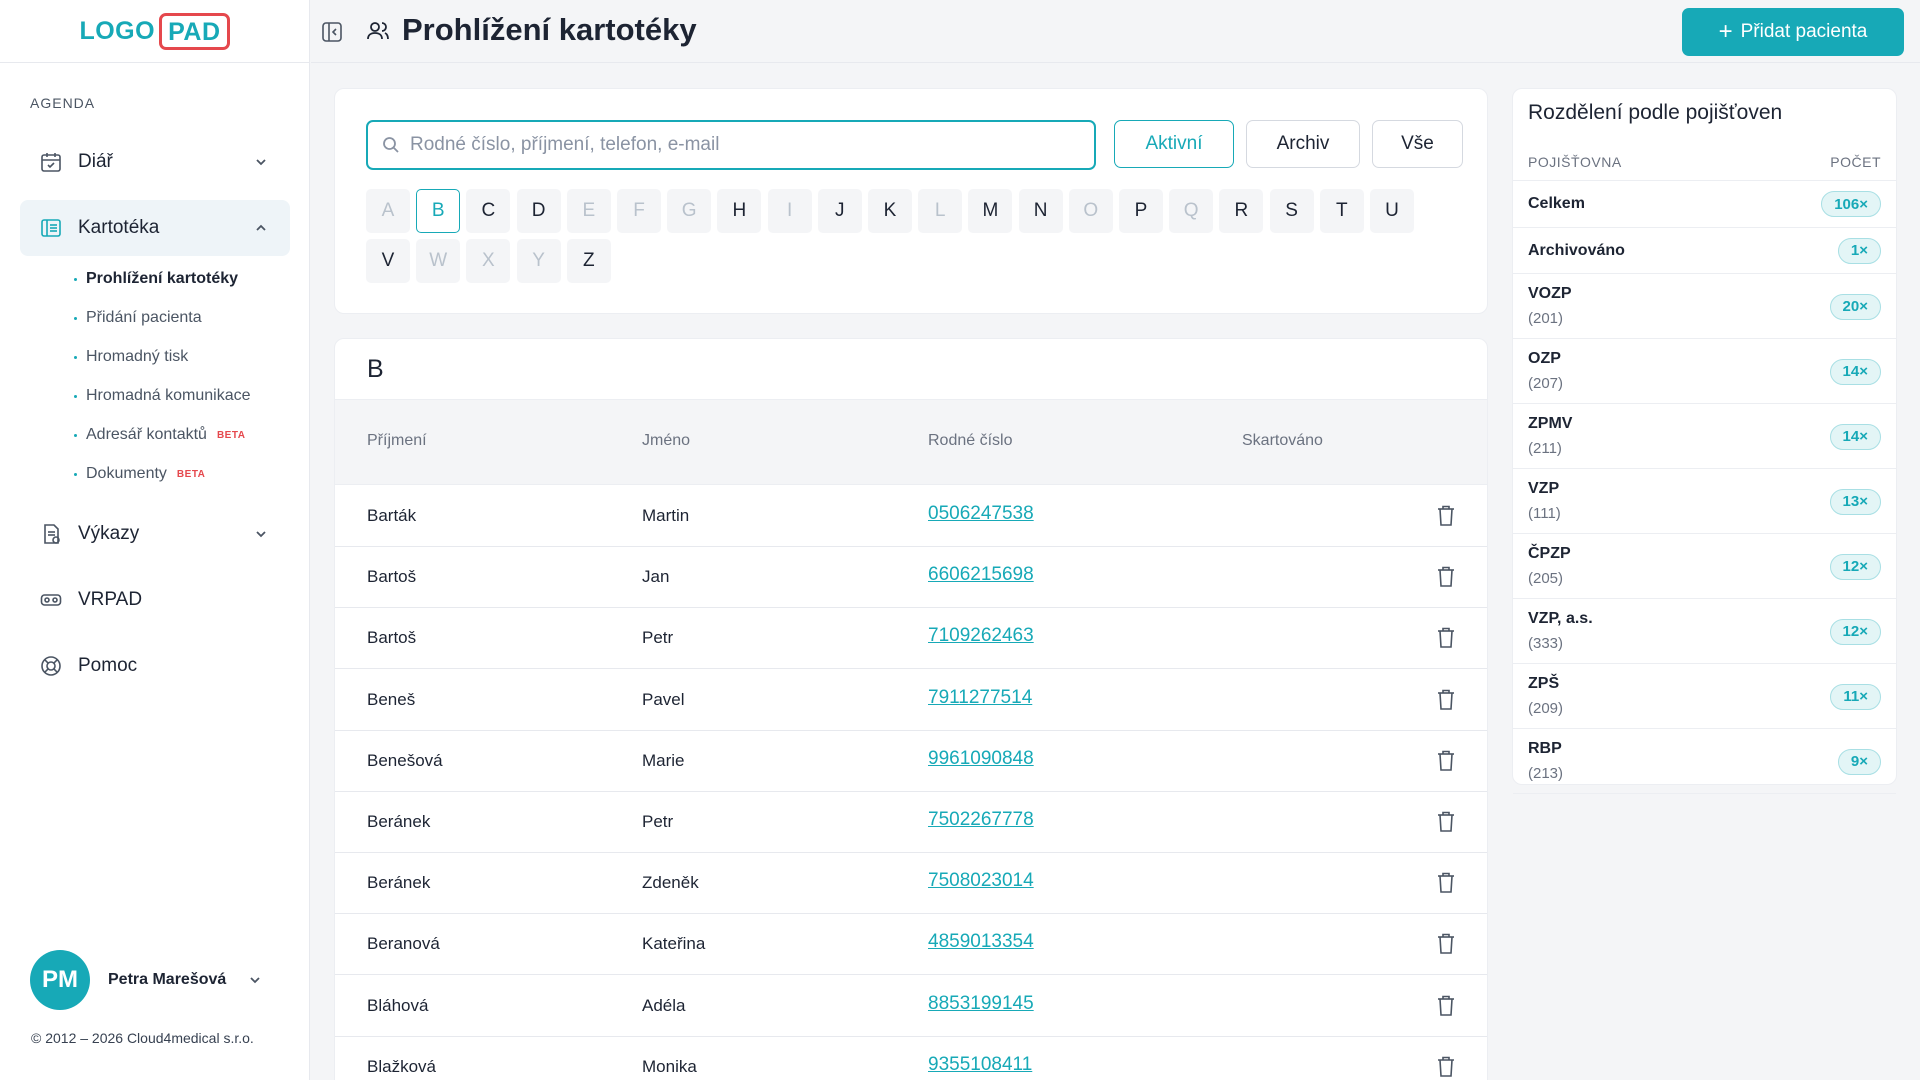 The height and width of the screenshot is (1080, 1920). I want to click on letter-b-button: B, so click(438, 211).